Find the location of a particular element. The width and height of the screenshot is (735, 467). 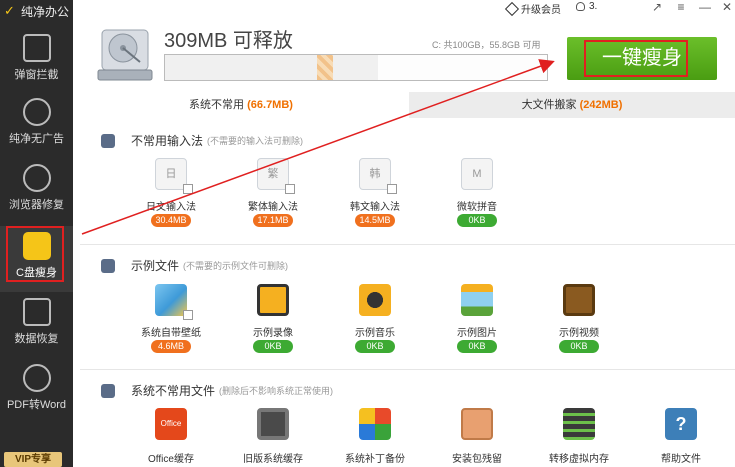

monitor-icon is located at coordinates (273, 424).